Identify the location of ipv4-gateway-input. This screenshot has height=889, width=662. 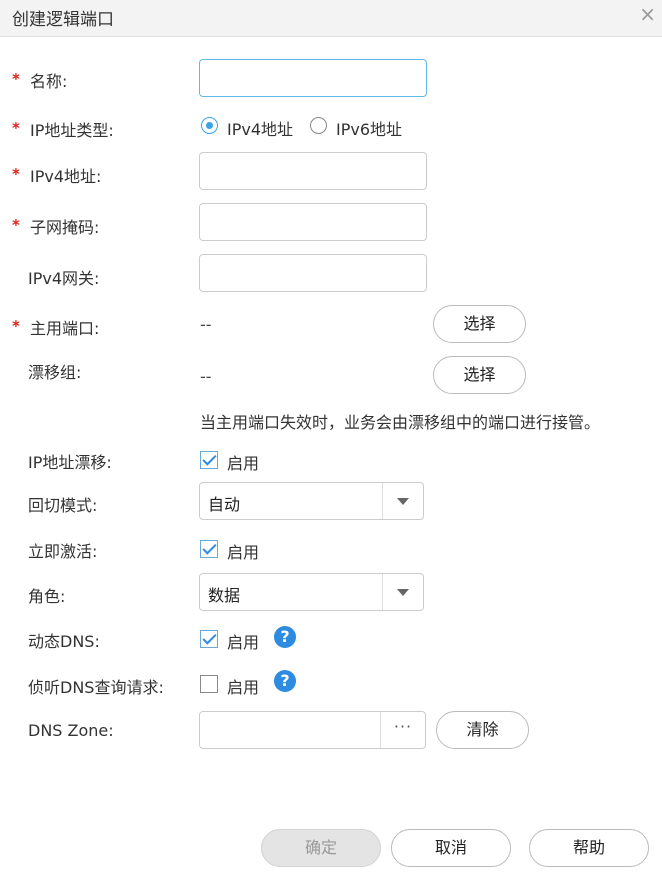
(313, 273).